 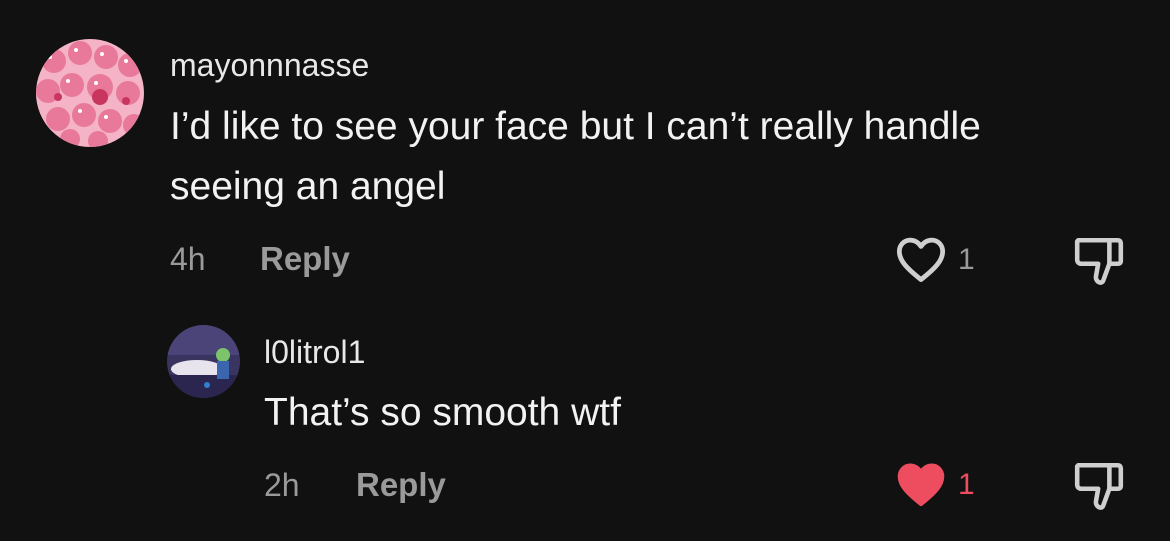 What do you see at coordinates (442, 412) in the screenshot?
I see `comment-text: That’s so smooth wtf` at bounding box center [442, 412].